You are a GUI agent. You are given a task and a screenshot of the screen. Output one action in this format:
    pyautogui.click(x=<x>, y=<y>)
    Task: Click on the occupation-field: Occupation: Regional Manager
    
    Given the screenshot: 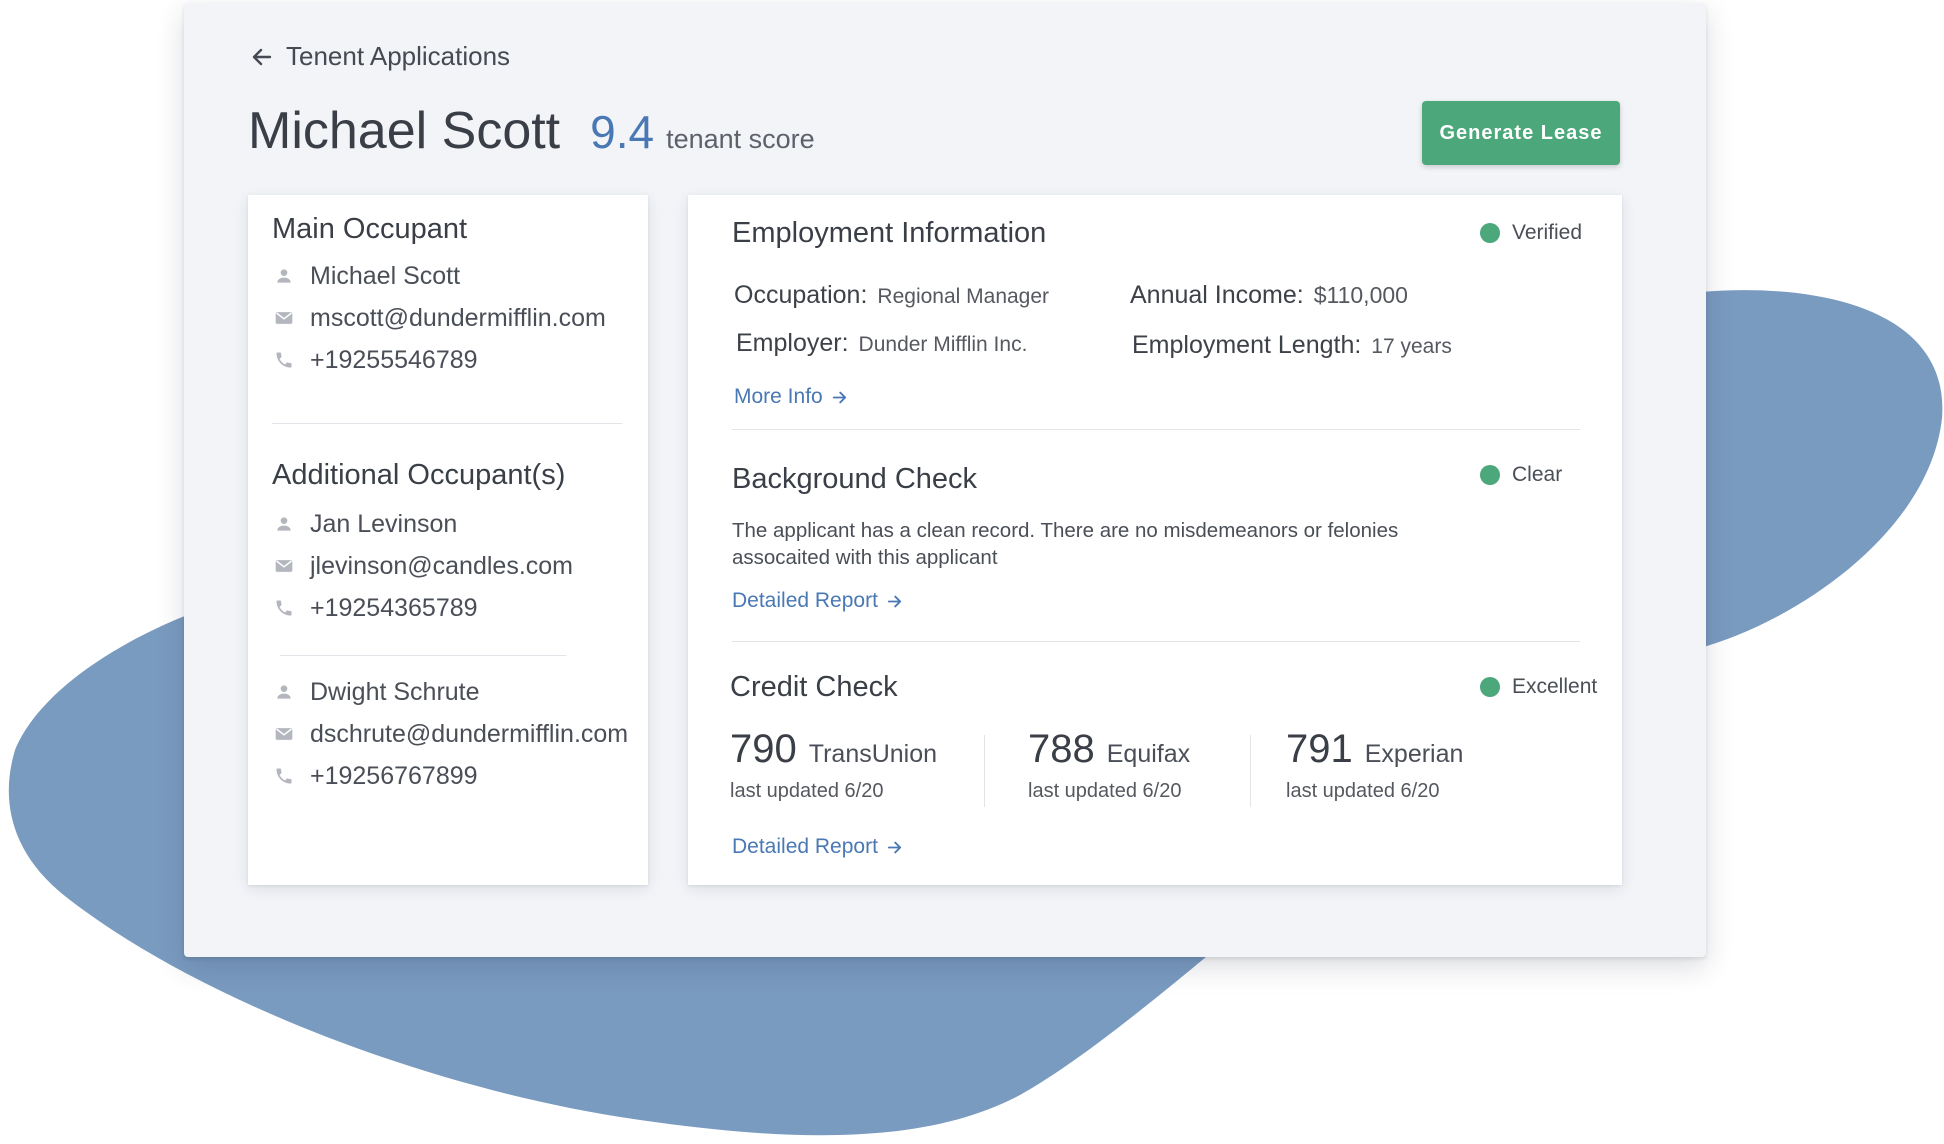 What is the action you would take?
    pyautogui.click(x=891, y=295)
    